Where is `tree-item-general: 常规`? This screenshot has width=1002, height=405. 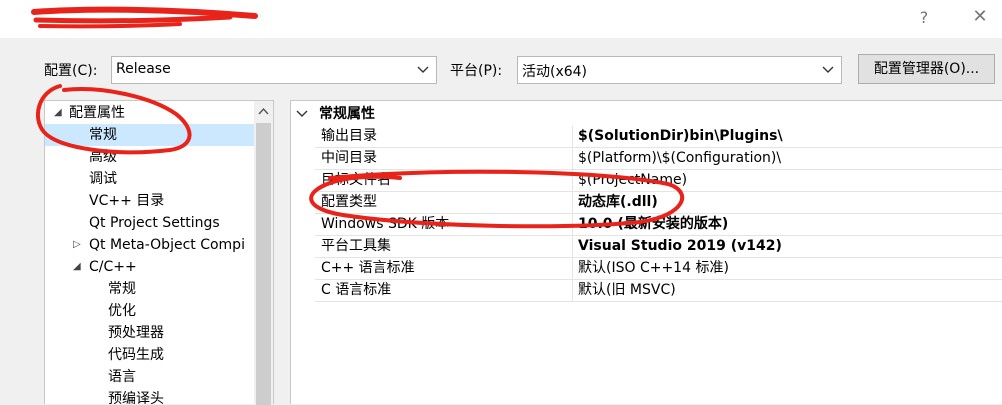
tree-item-general: 常规 is located at coordinates (150, 135).